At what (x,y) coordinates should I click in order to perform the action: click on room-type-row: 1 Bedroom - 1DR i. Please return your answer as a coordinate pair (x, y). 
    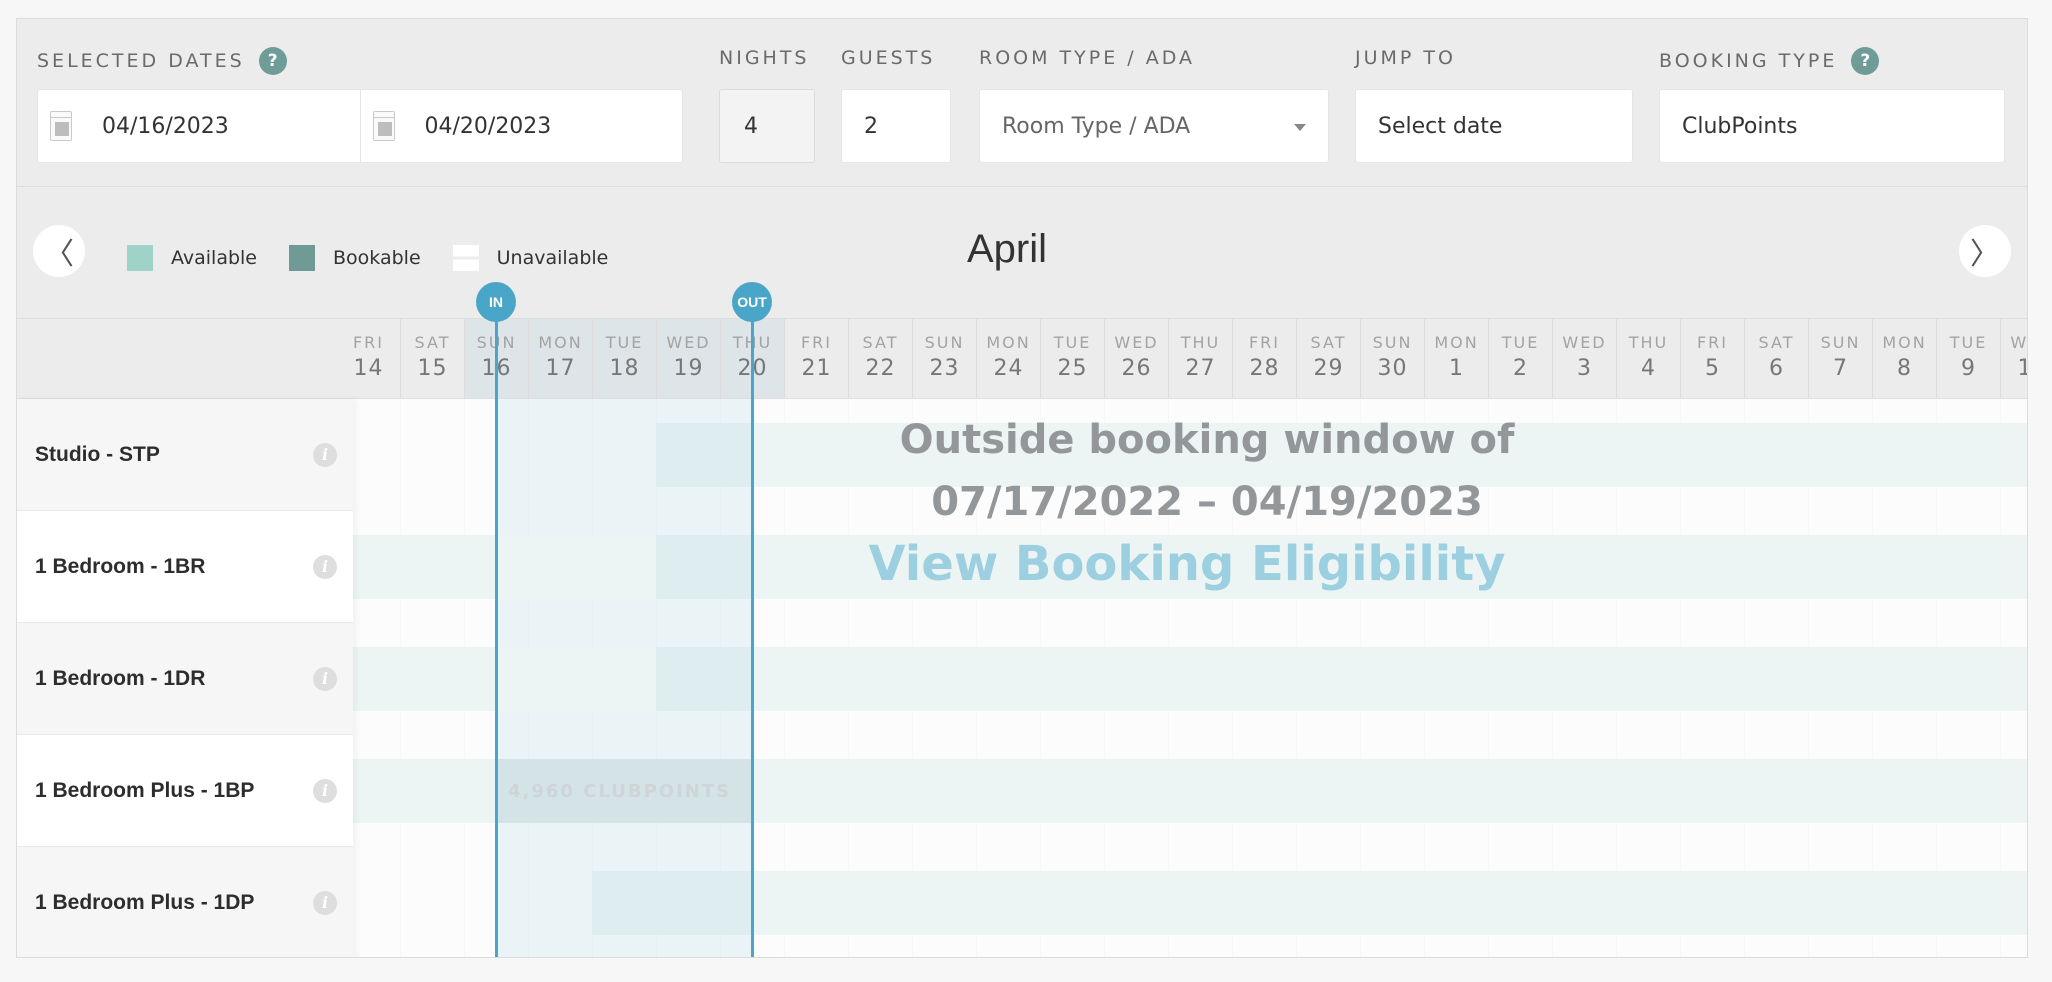
    Looking at the image, I should click on (185, 679).